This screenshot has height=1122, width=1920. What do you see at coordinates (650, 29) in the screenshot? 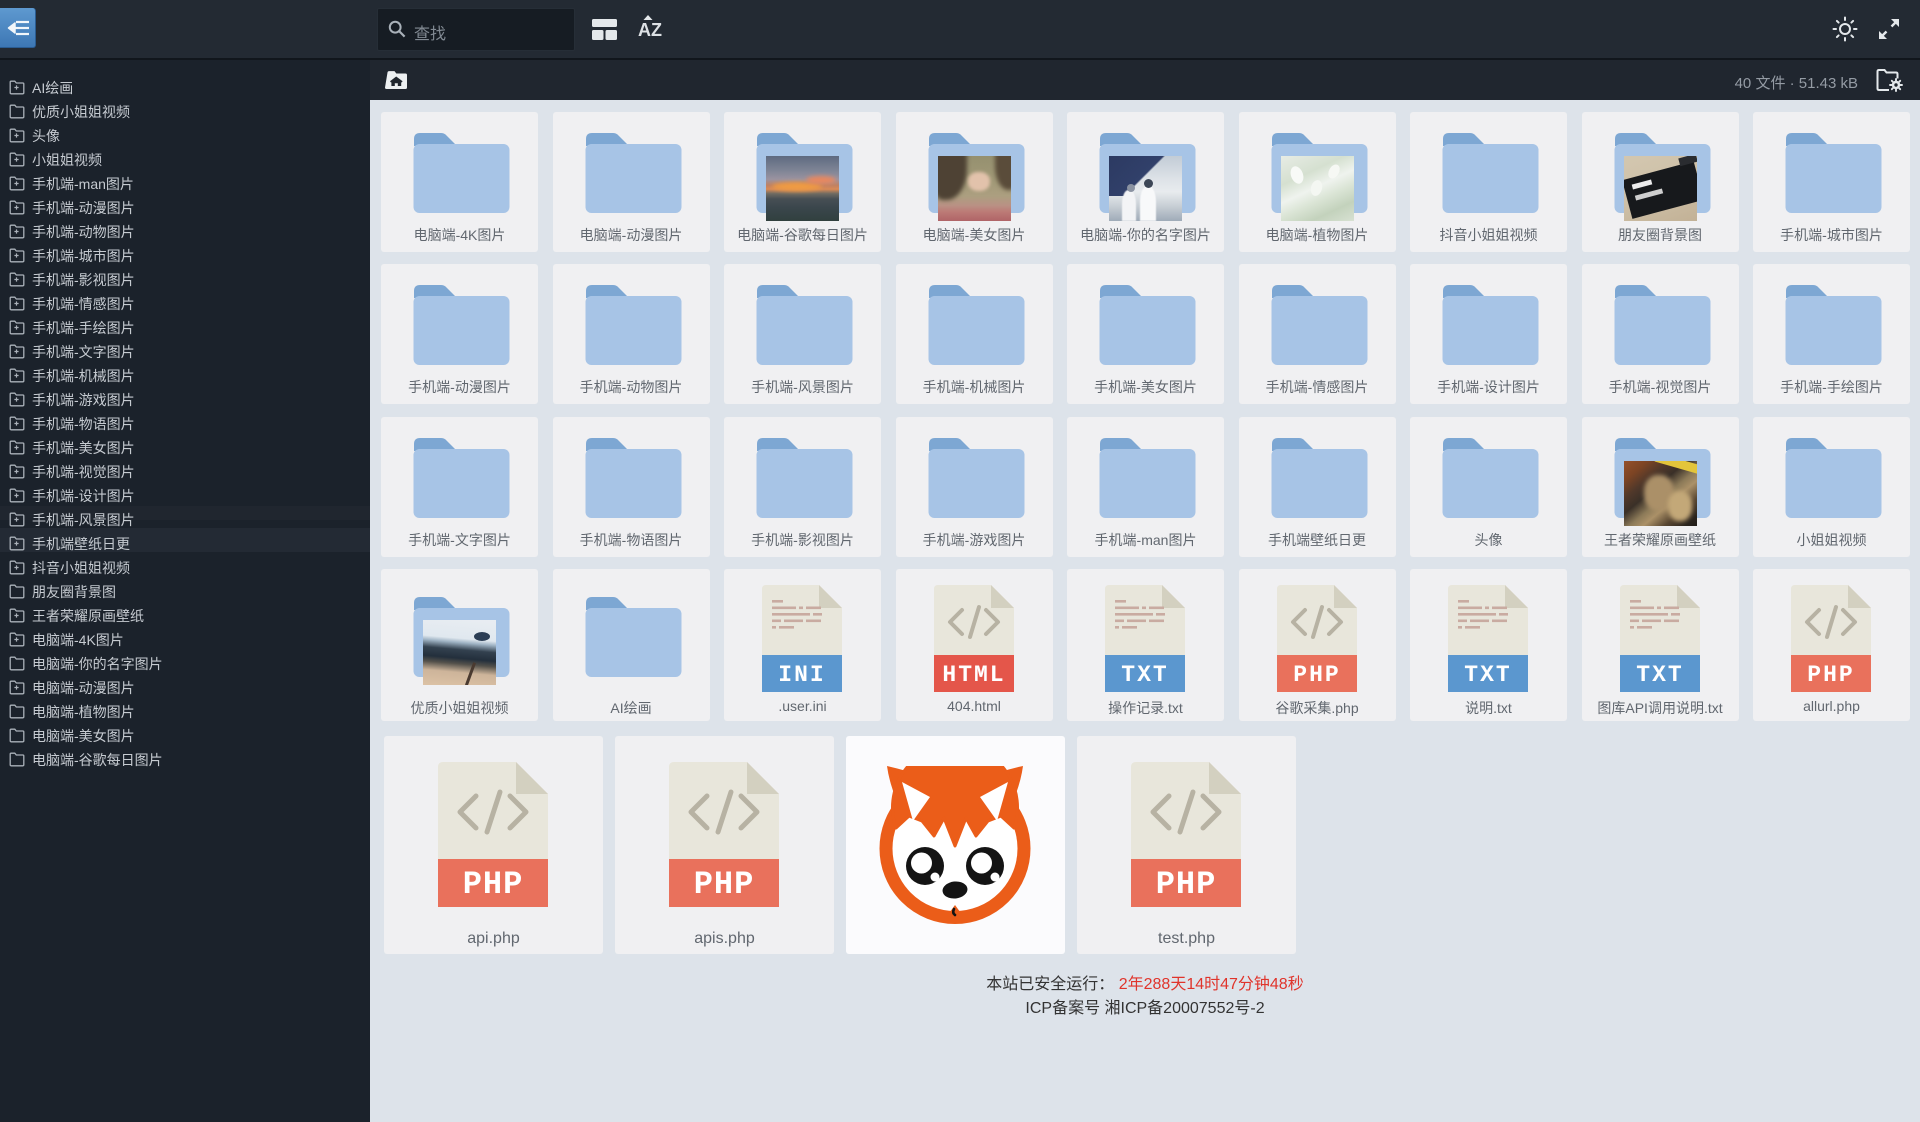
I see `svg-text: AZ` at bounding box center [650, 29].